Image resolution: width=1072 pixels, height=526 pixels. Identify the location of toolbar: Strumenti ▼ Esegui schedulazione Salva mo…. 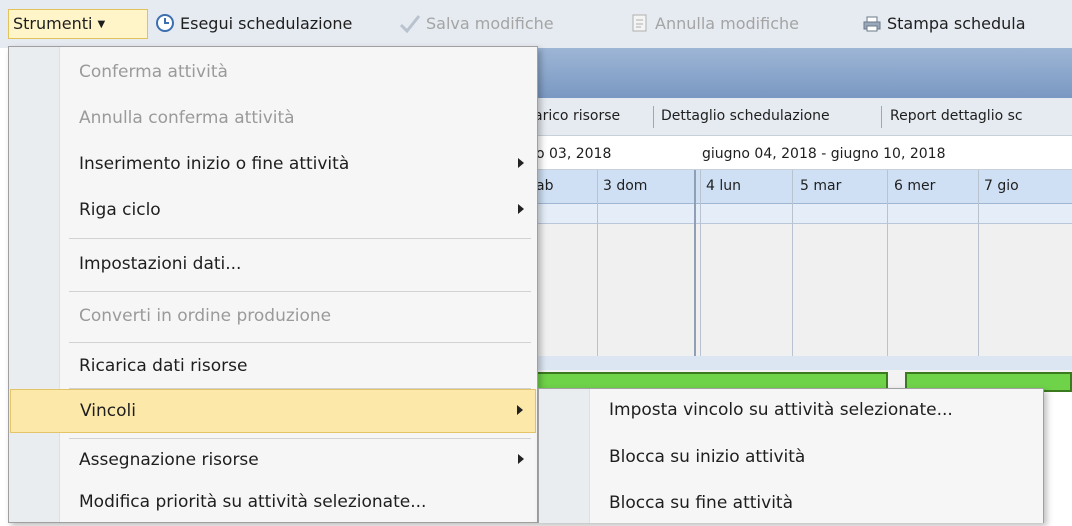
(536, 24).